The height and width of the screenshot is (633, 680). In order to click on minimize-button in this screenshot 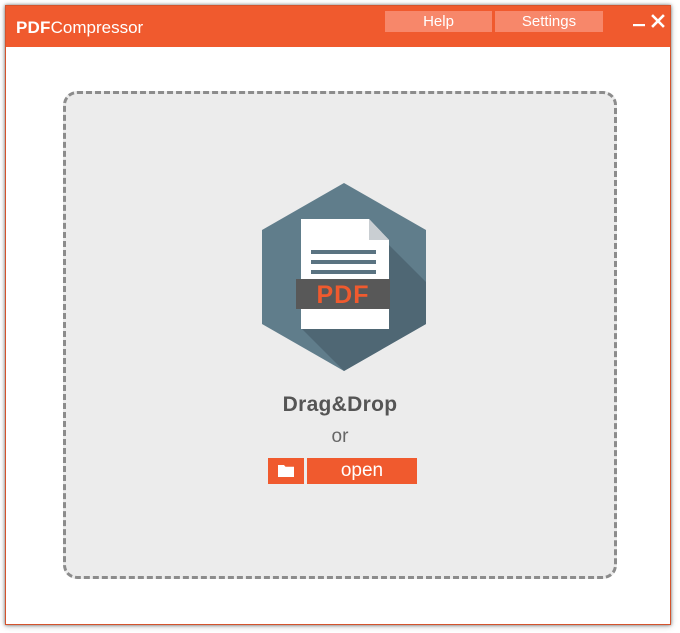, I will do `click(639, 21)`.